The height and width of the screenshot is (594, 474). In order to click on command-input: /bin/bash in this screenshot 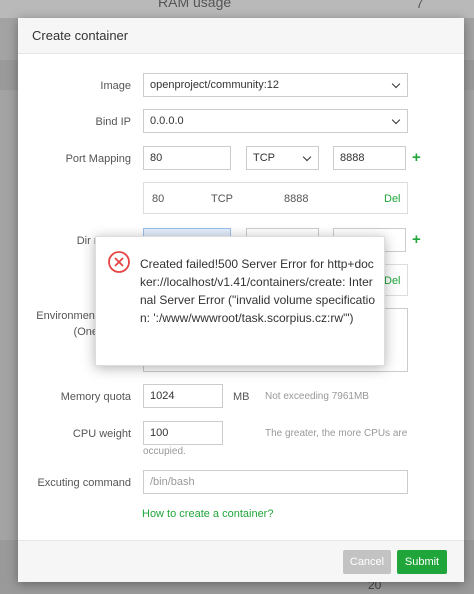, I will do `click(275, 482)`.